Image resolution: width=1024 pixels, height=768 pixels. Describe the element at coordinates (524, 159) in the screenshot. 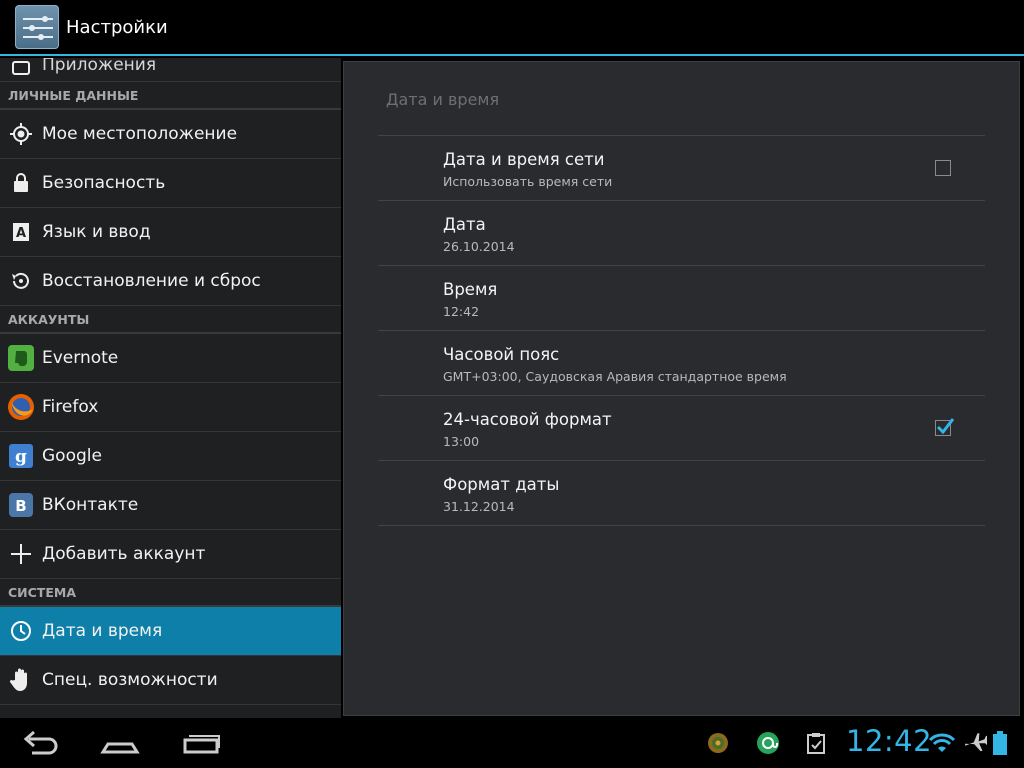

I see `pref-title: Дата и время сети` at that location.